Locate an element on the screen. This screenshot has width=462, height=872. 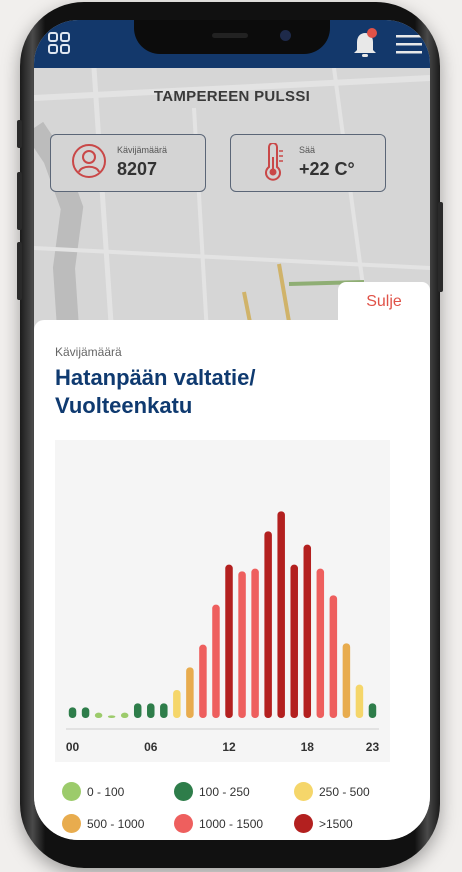
speaker-grille is located at coordinates (230, 35).